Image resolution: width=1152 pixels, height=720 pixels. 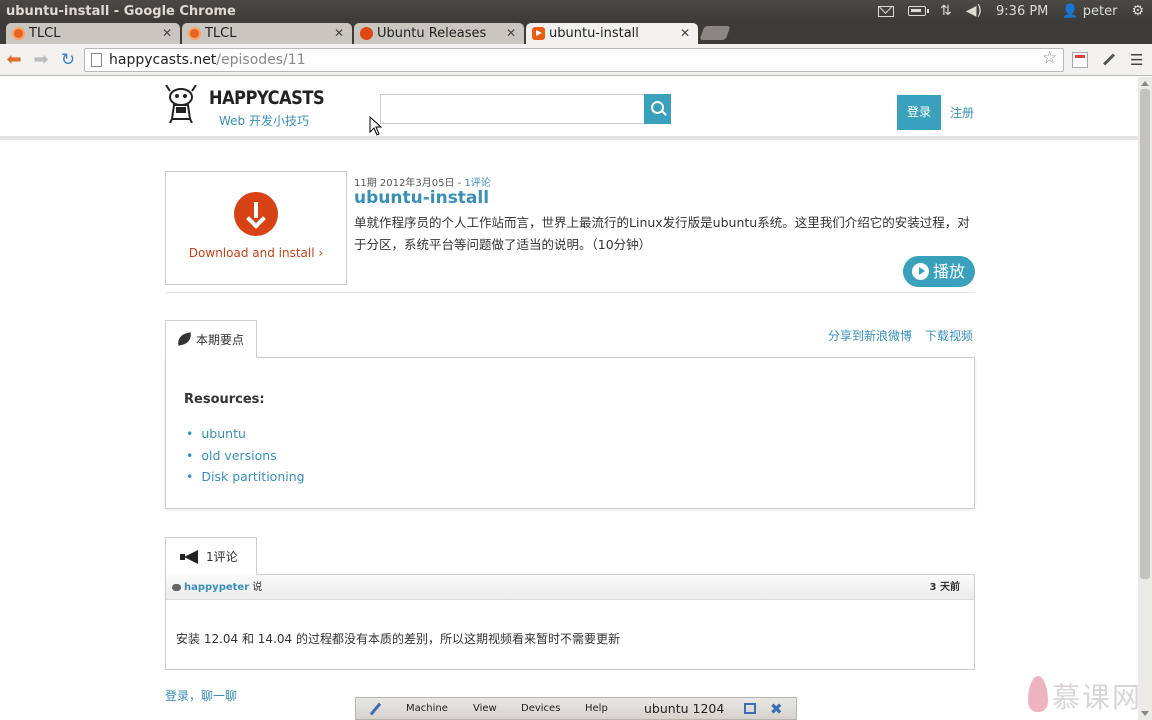 What do you see at coordinates (366, 33) in the screenshot?
I see `ubuntu-icon` at bounding box center [366, 33].